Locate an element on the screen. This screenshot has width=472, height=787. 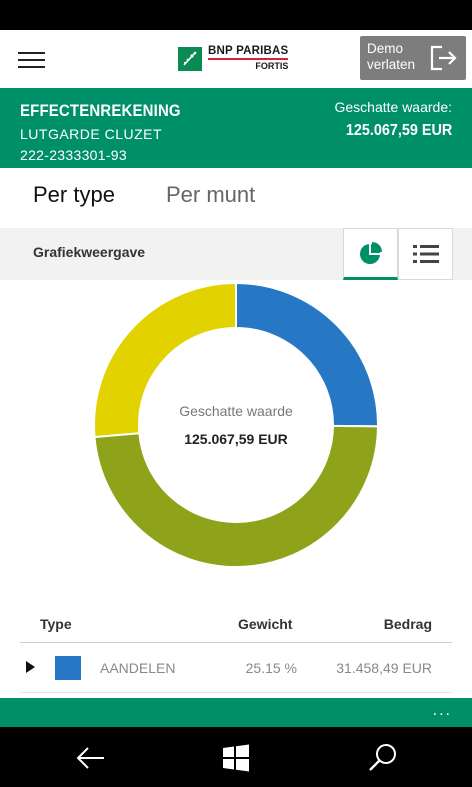
view-toggle-bar: Grafiekweergave is located at coordinates (236, 254).